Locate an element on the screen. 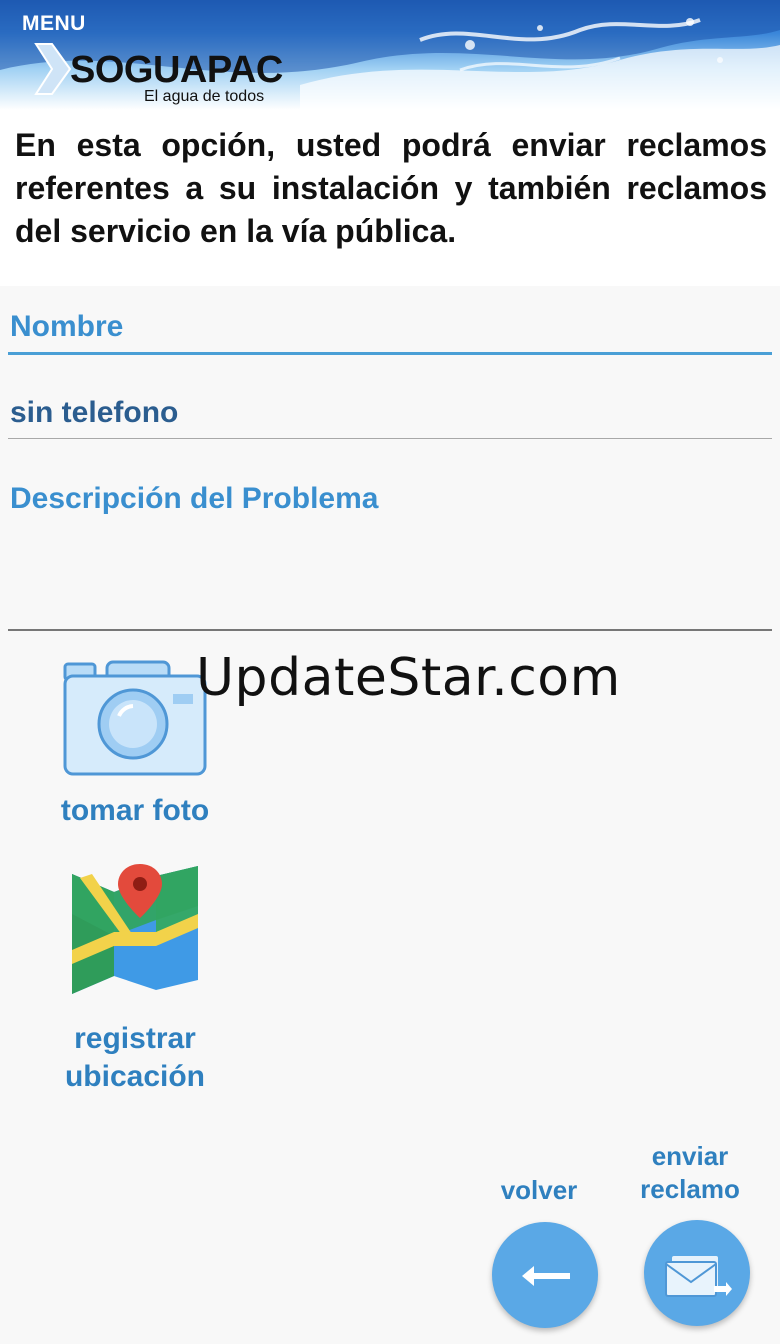 This screenshot has width=780, height=1344. logo-text: SOGUAPAC is located at coordinates (176, 70).